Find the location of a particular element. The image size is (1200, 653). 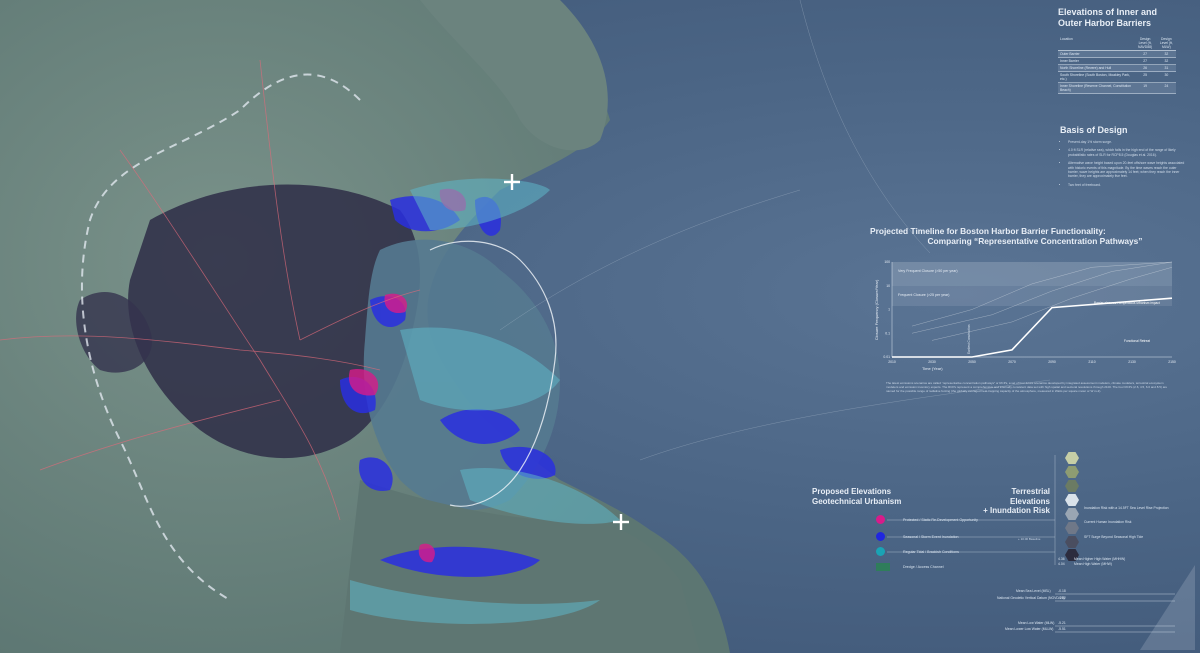

legend-left-title-line1: Proposed Elevations is located at coordinates (852, 491).